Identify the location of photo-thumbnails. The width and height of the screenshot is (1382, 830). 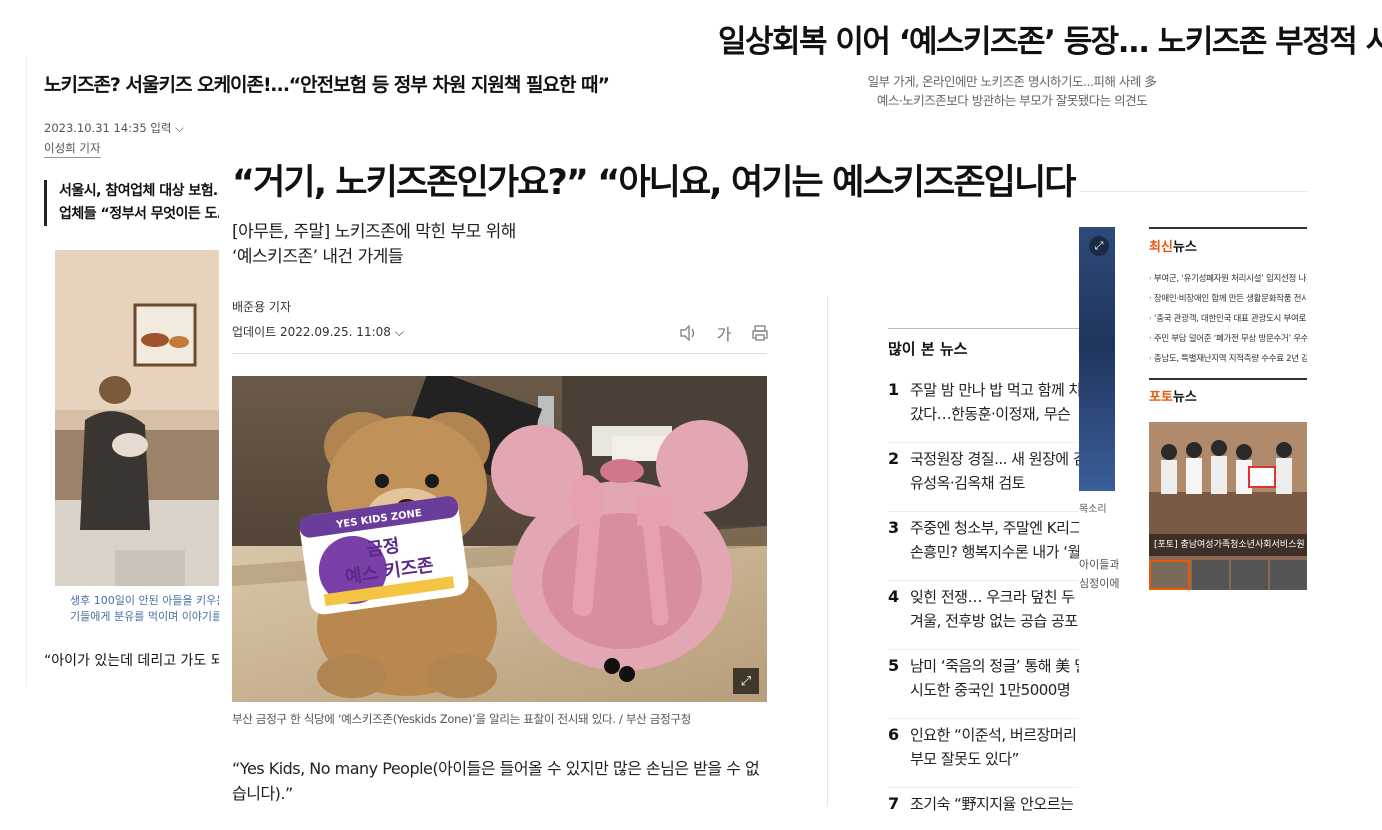
(1228, 575).